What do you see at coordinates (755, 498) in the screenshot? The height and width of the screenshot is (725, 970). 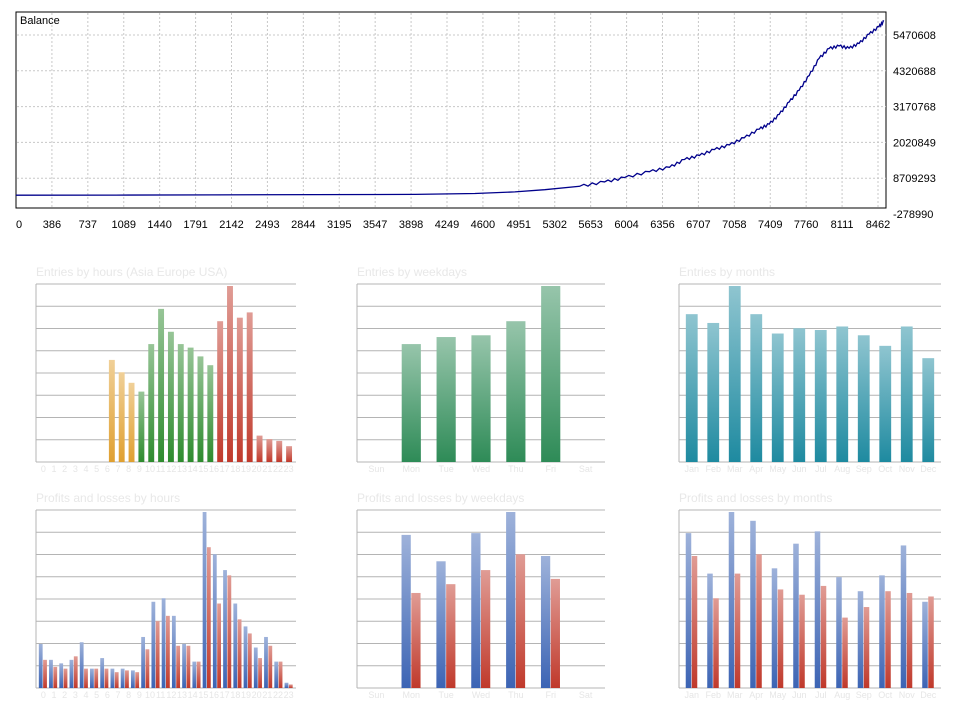 I see `panel-title-pl-months: Profits and losses by months` at bounding box center [755, 498].